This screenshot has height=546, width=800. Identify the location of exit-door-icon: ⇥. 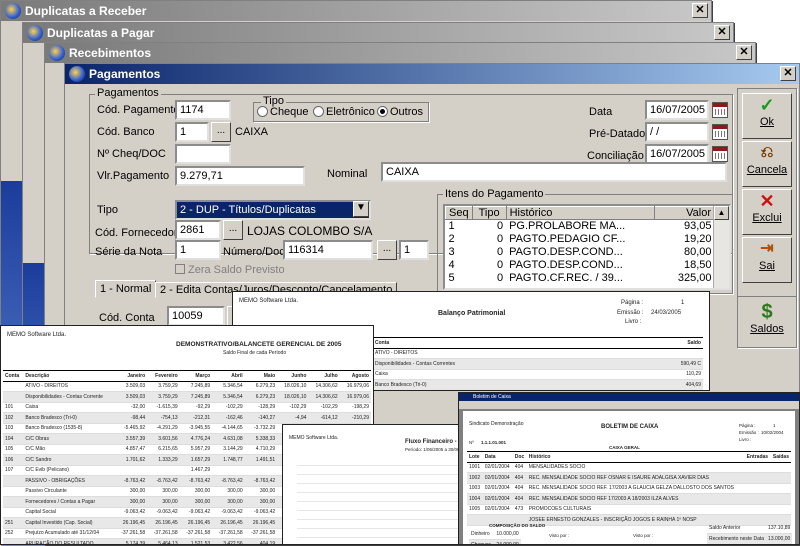
(767, 248).